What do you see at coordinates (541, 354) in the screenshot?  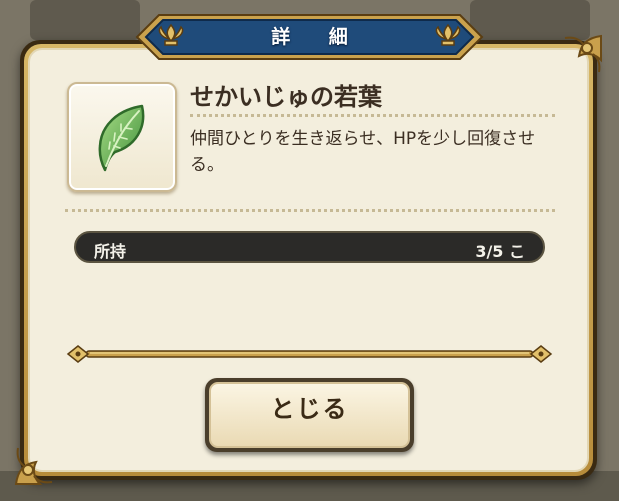 I see `rod-end-right-icon` at bounding box center [541, 354].